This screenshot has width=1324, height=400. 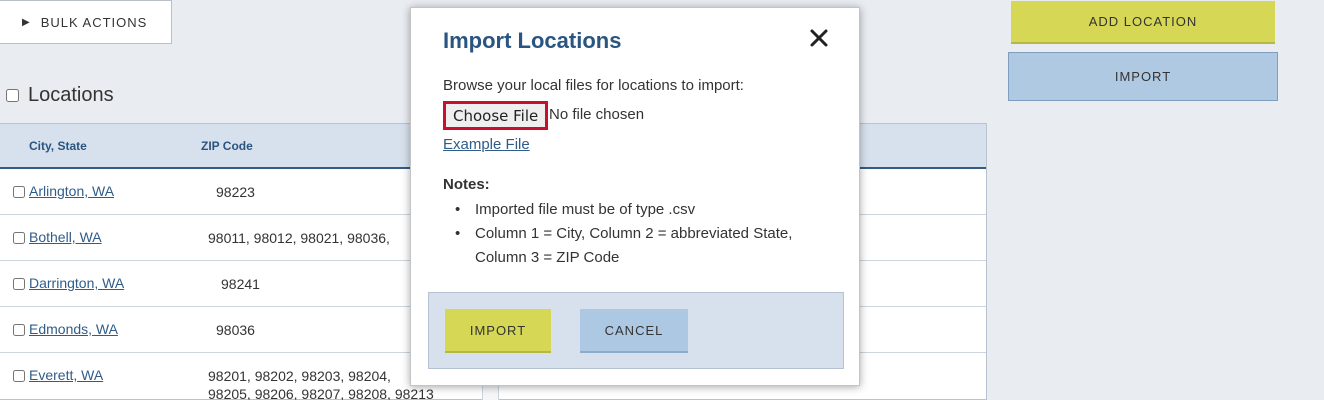 What do you see at coordinates (71, 191) in the screenshot?
I see `city-link: Arlington, WA` at bounding box center [71, 191].